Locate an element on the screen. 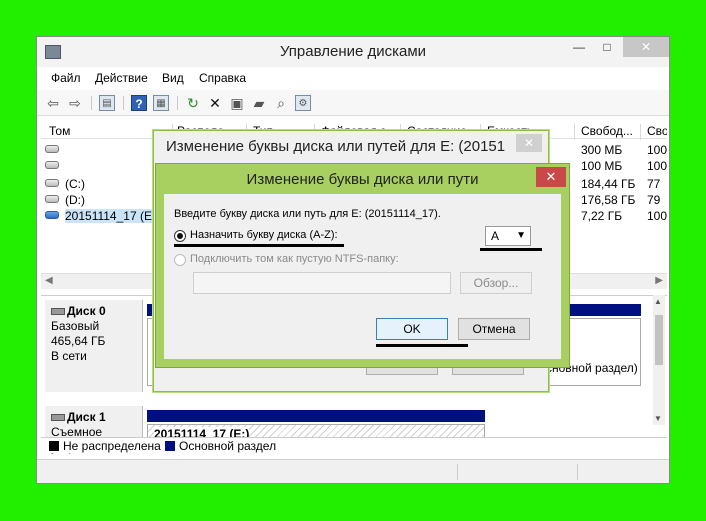  selected-letter: A is located at coordinates (495, 236).